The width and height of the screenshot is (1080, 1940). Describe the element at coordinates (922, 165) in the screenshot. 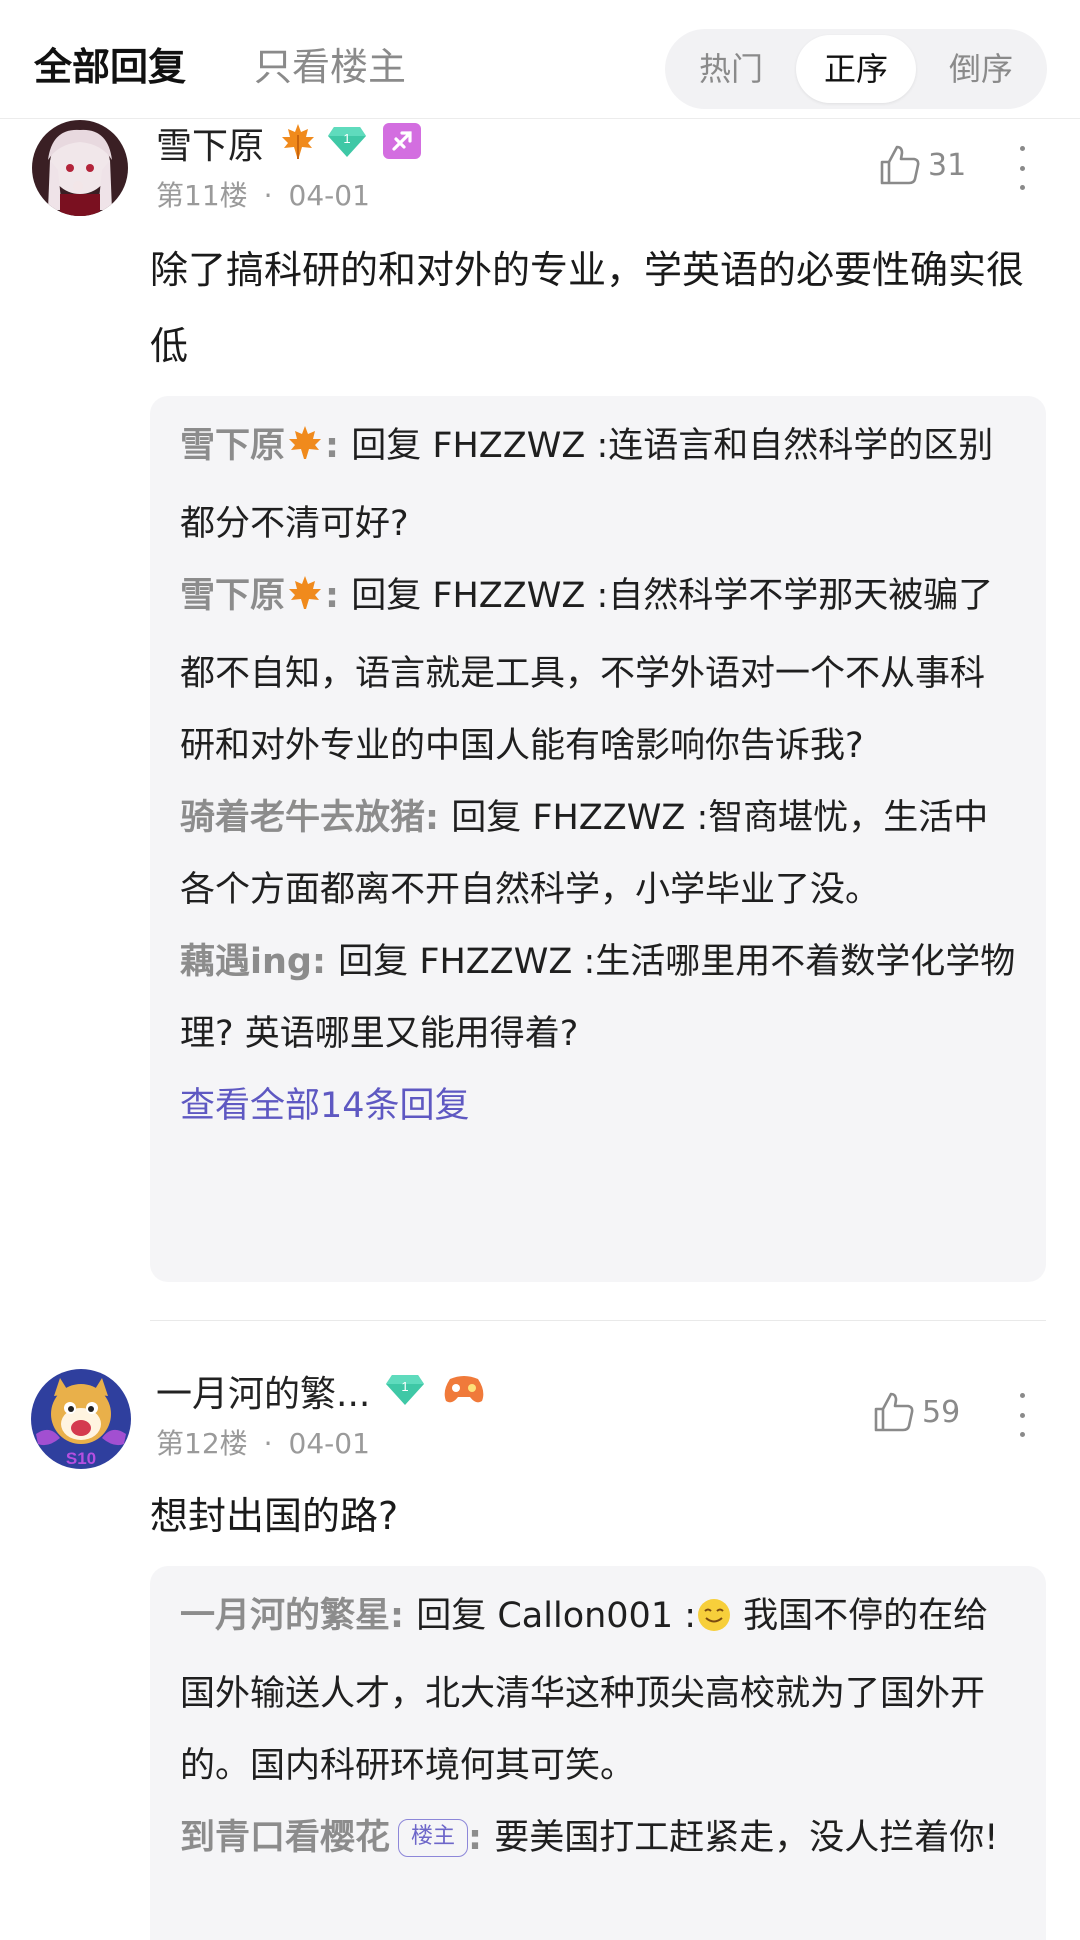

I see `like-button: 31` at that location.